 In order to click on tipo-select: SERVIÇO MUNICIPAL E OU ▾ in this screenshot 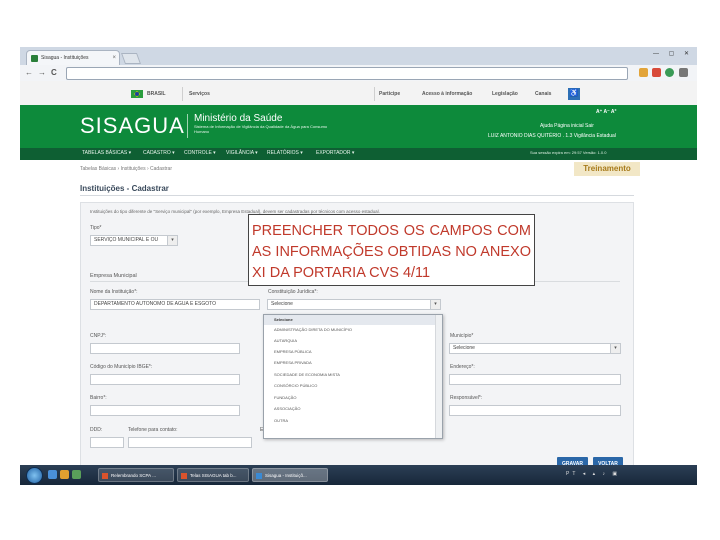, I will do `click(134, 240)`.